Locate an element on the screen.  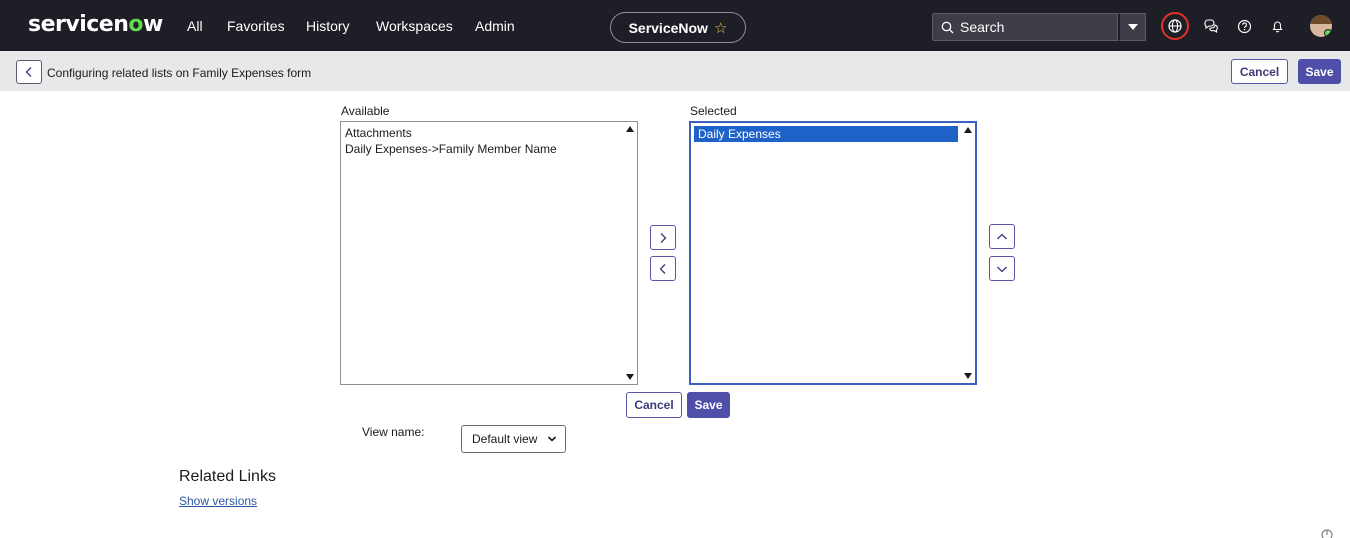
available-label: Available is located at coordinates (365, 111).